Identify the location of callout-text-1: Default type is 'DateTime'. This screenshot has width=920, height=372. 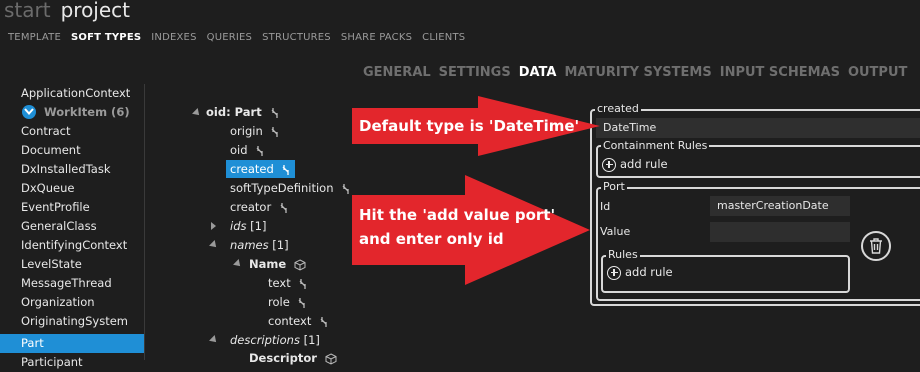
(469, 126).